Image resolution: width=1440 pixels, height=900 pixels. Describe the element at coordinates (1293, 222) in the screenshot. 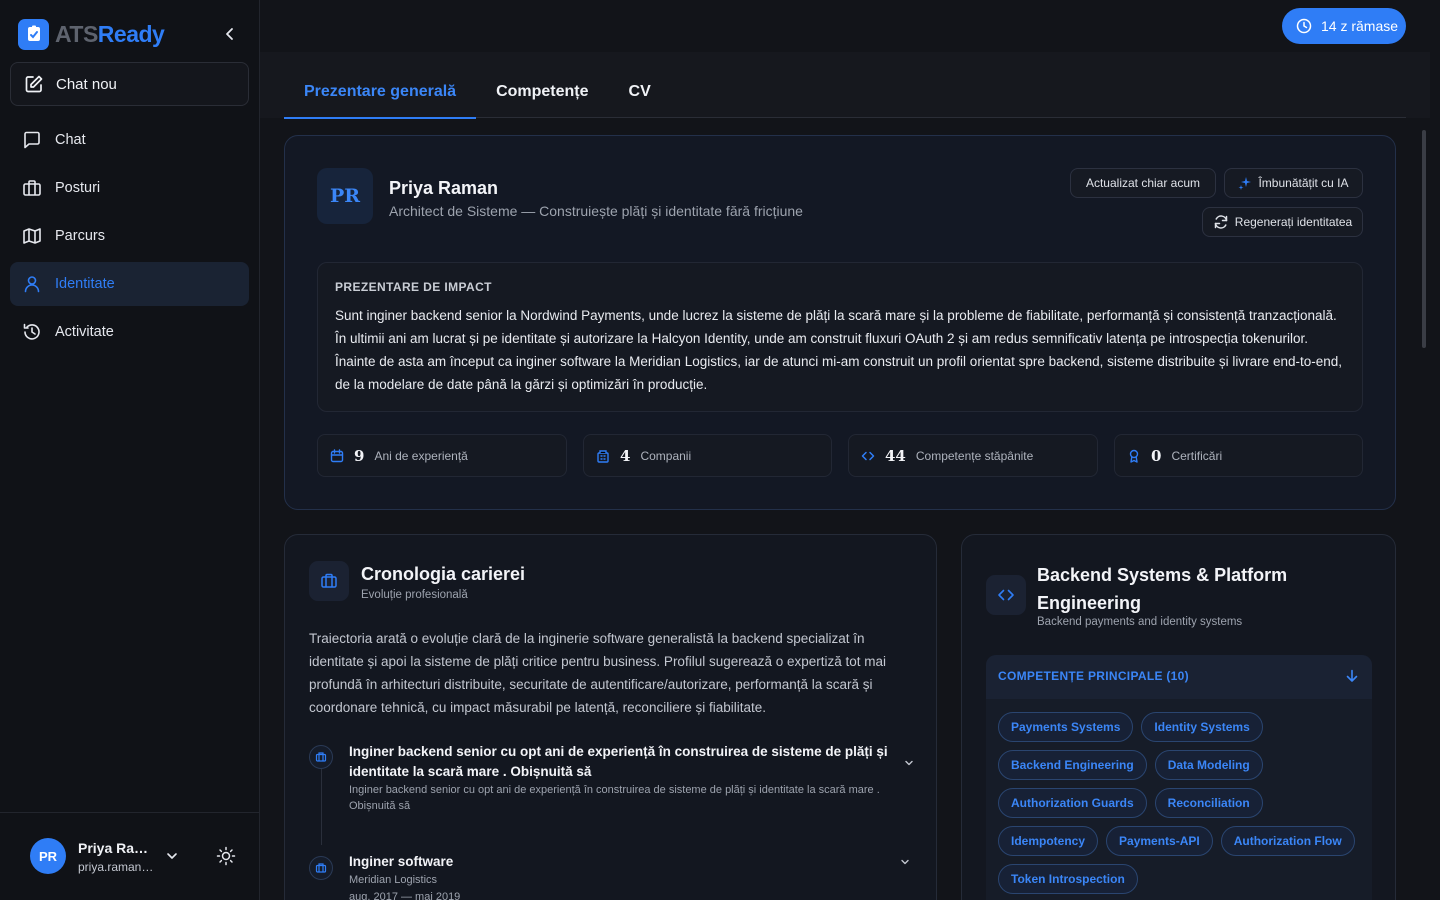

I see `regenerate-label: Regenerați identitatea` at that location.